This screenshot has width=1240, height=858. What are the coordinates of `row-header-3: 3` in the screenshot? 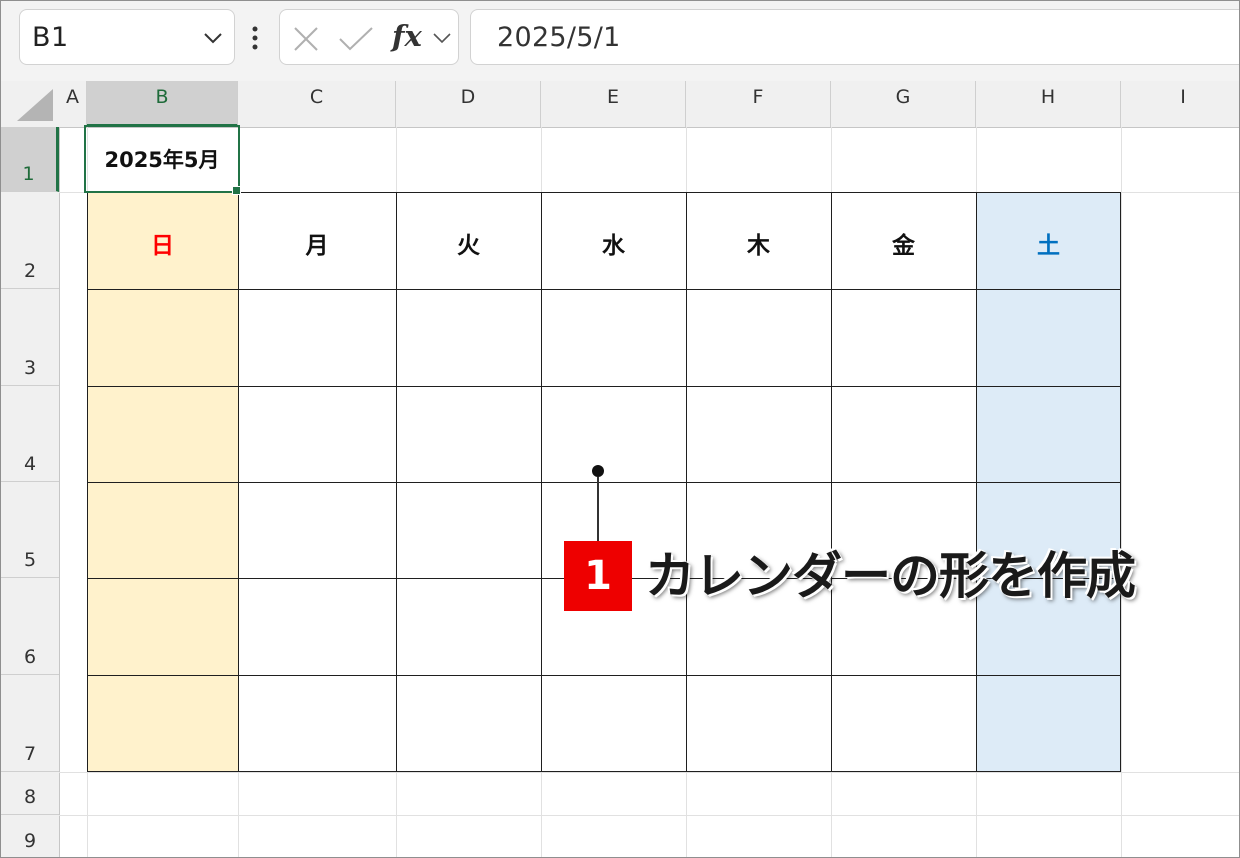 It's located at (30, 337).